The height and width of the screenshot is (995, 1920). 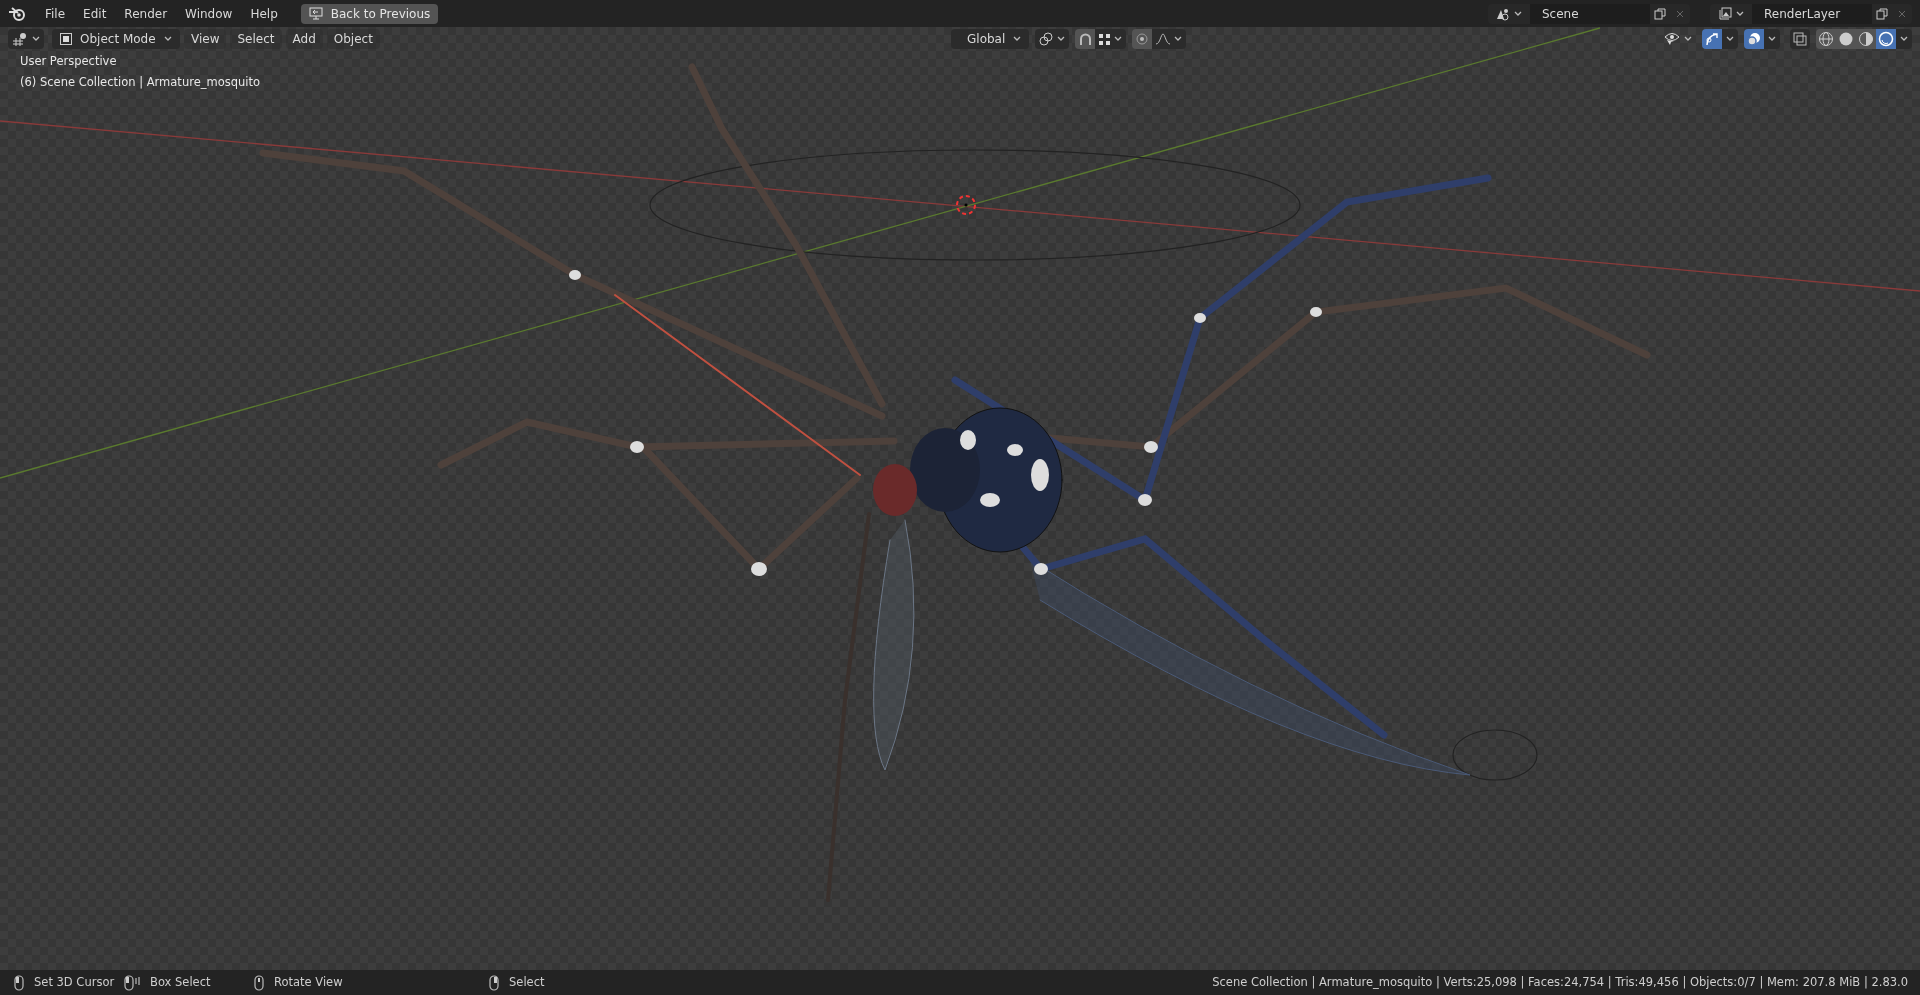 I want to click on snap-target-dropdown, so click(x=1110, y=39).